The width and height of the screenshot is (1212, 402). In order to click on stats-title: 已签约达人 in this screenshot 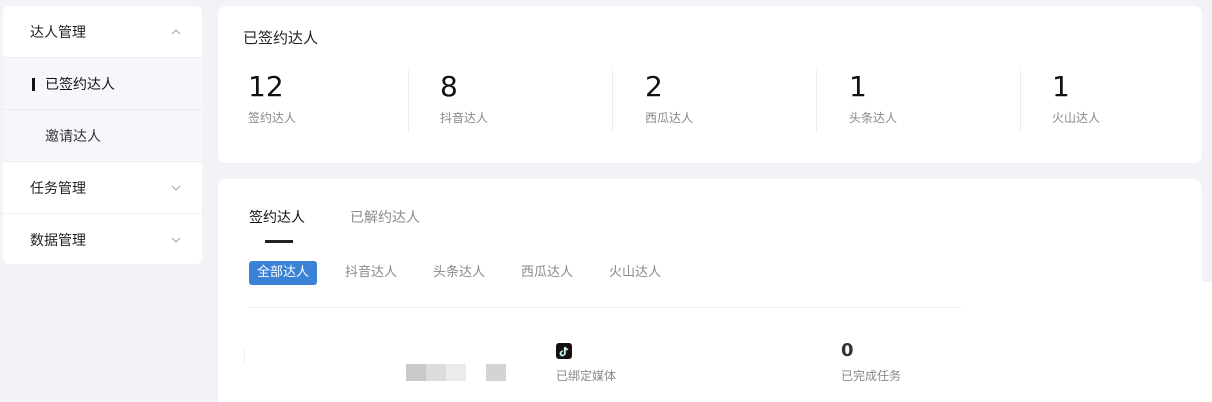, I will do `click(281, 38)`.